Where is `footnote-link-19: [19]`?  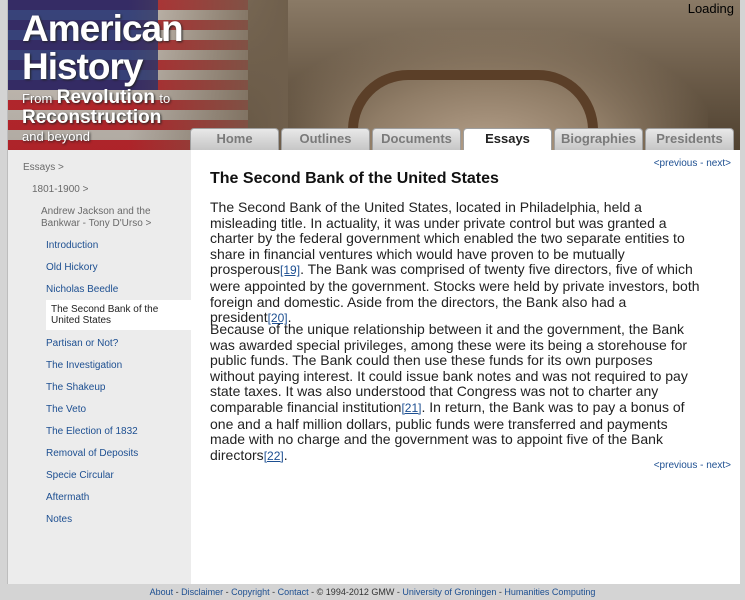
footnote-link-19: [19] is located at coordinates (290, 270).